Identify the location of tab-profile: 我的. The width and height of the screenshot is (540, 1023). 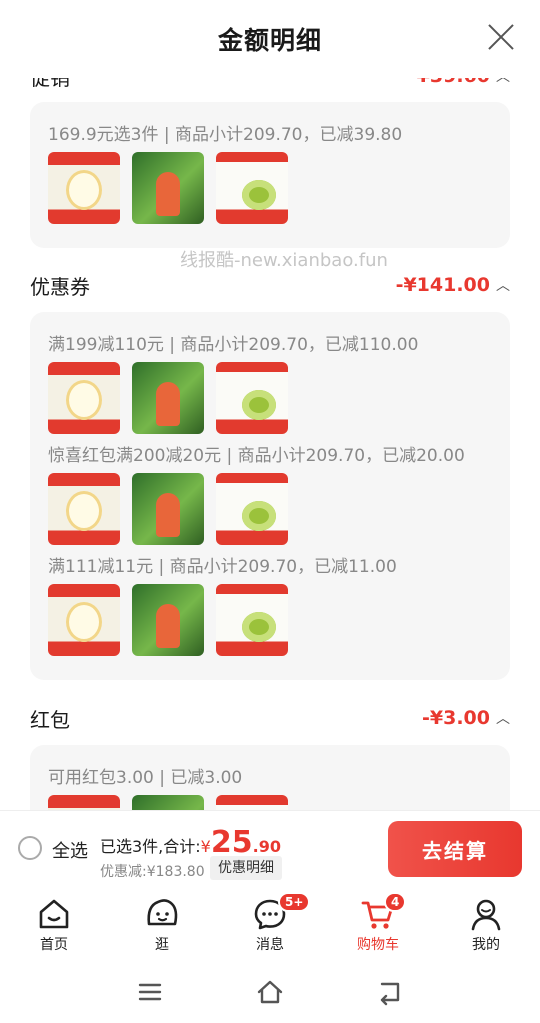
(486, 924).